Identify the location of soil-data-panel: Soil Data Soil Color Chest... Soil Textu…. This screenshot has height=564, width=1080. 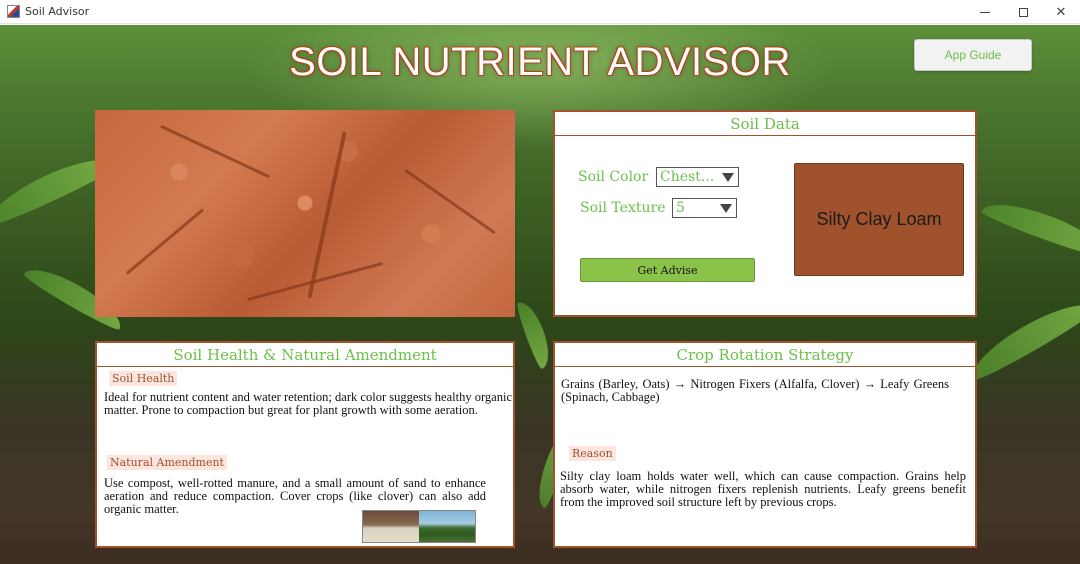
(765, 213).